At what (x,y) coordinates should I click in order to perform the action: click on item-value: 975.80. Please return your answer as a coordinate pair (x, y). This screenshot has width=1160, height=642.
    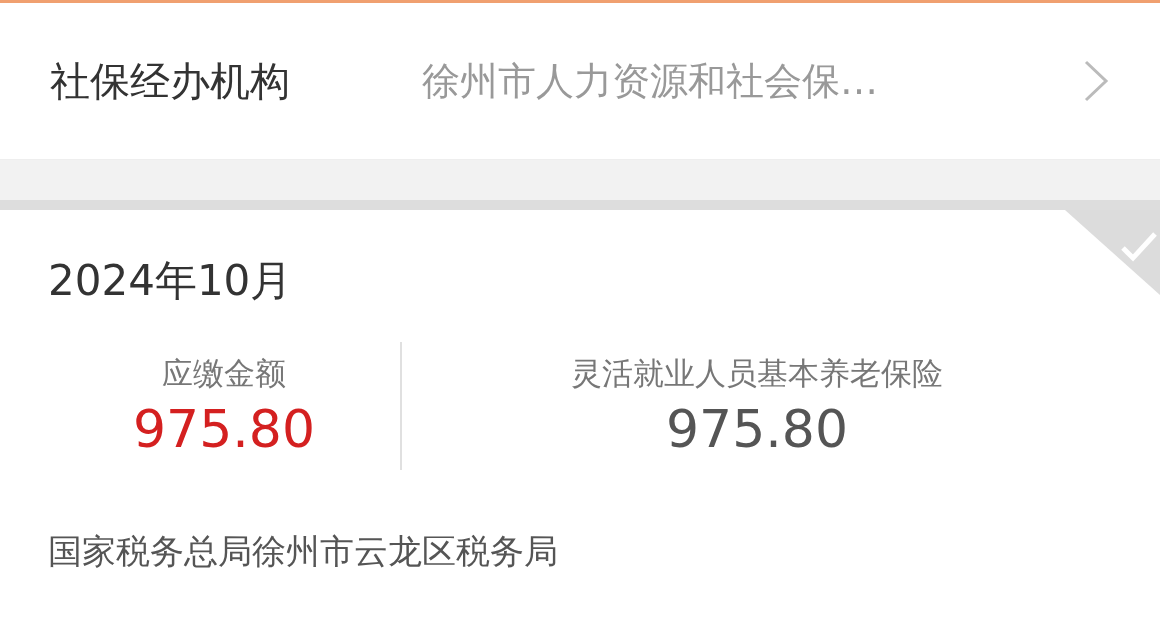
    Looking at the image, I should click on (757, 429).